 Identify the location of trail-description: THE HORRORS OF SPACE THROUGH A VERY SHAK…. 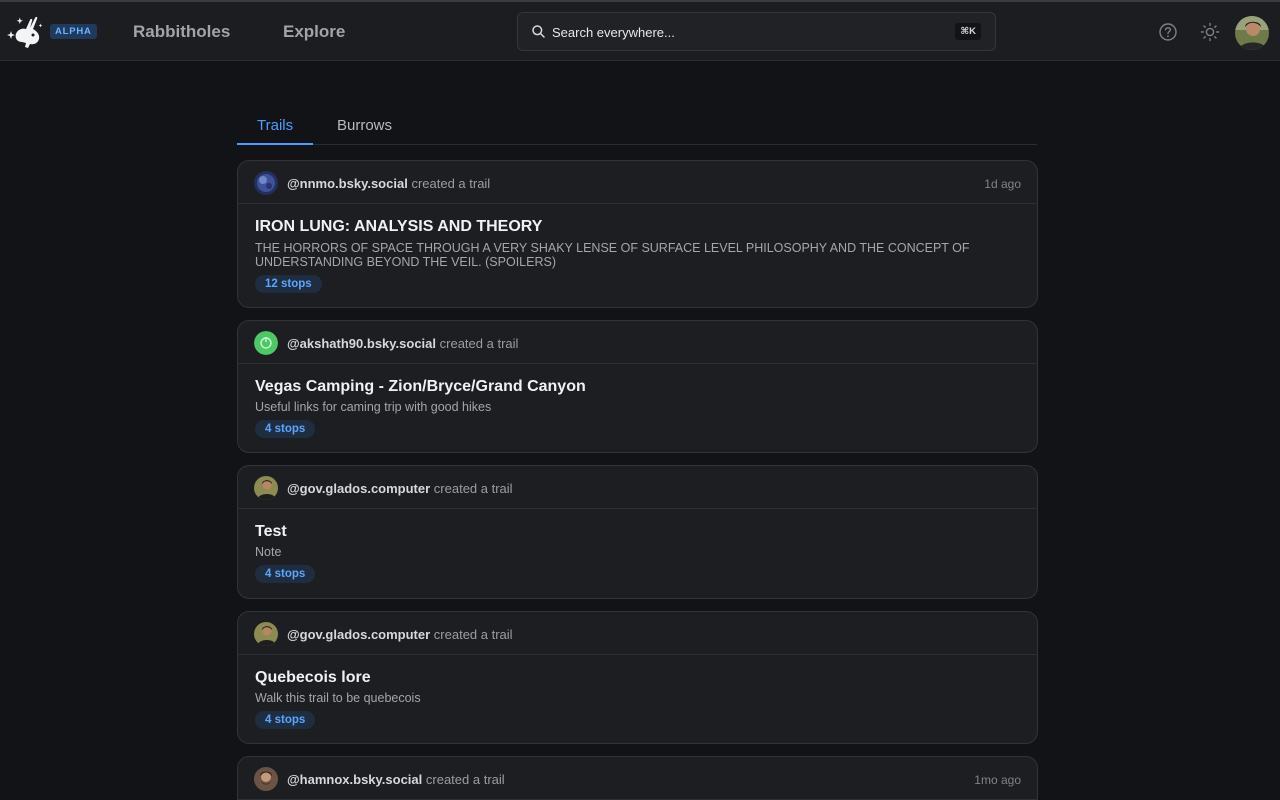
(612, 255).